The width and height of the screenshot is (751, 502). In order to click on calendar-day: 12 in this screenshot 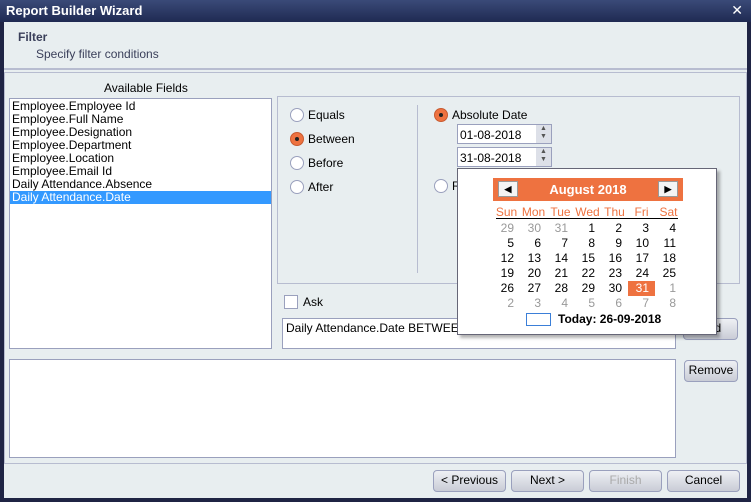, I will do `click(506, 258)`.